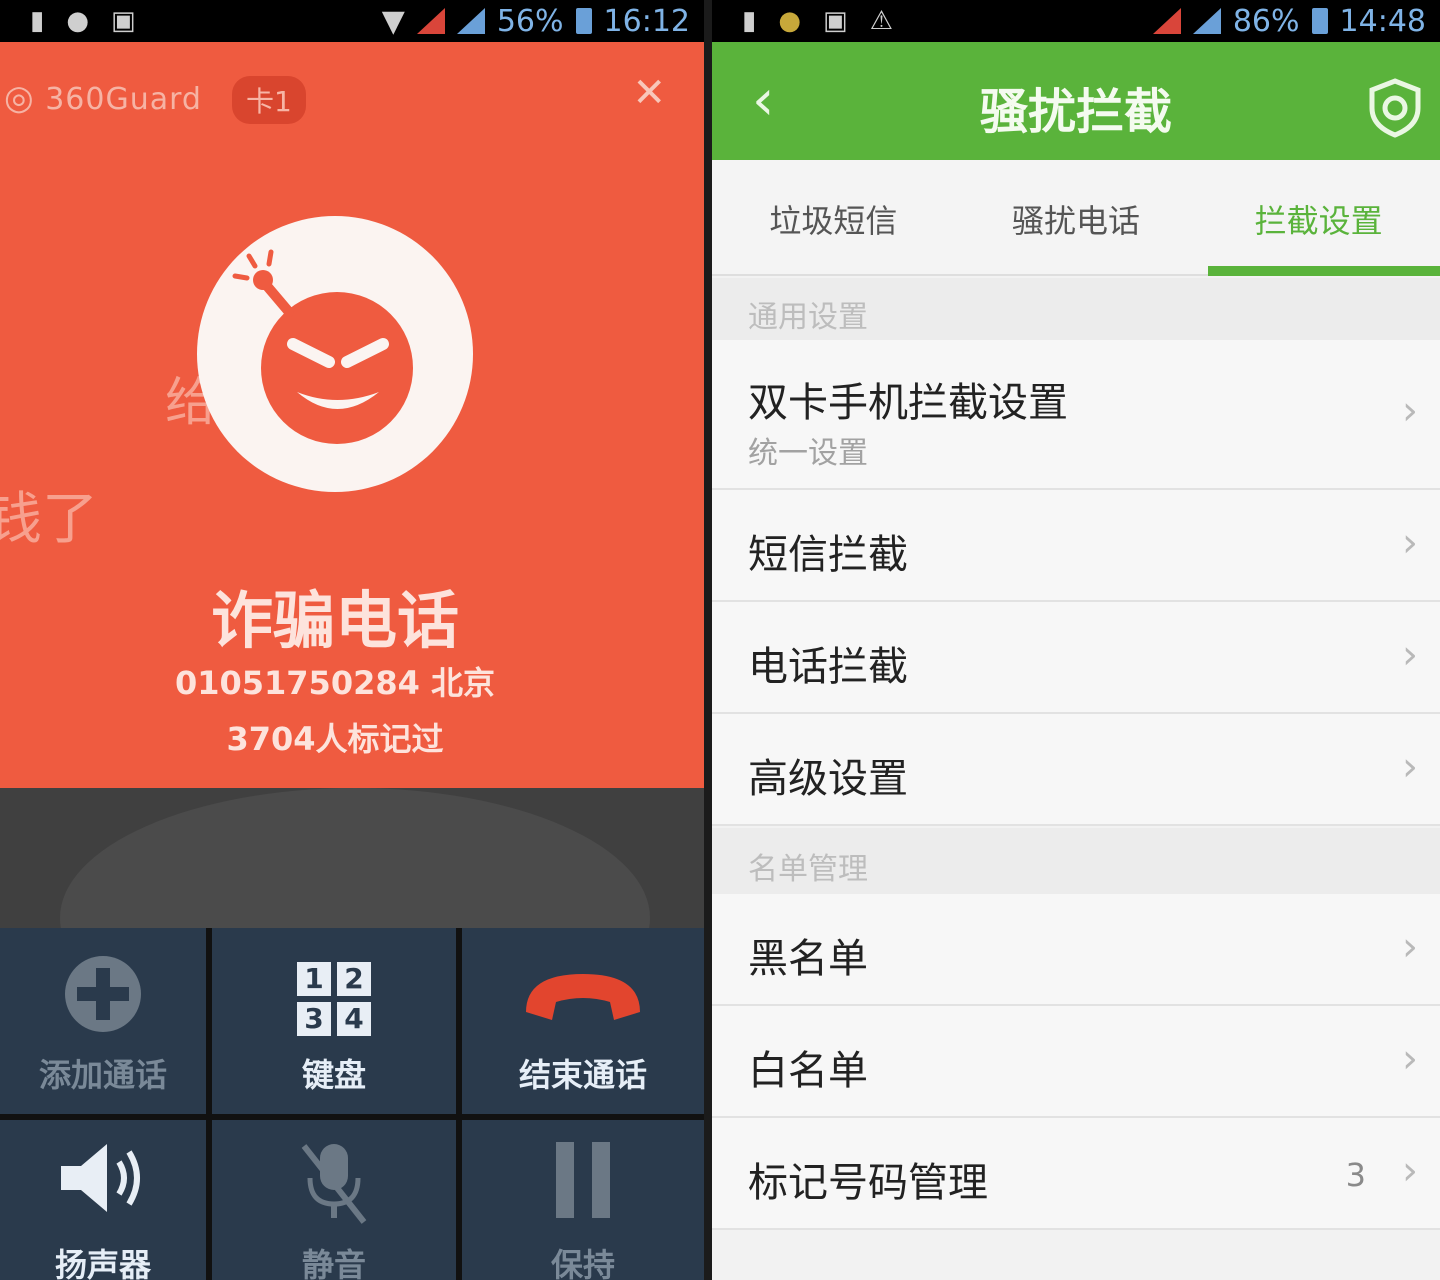  What do you see at coordinates (582, 1075) in the screenshot?
I see `end-call-label: 结束通话` at bounding box center [582, 1075].